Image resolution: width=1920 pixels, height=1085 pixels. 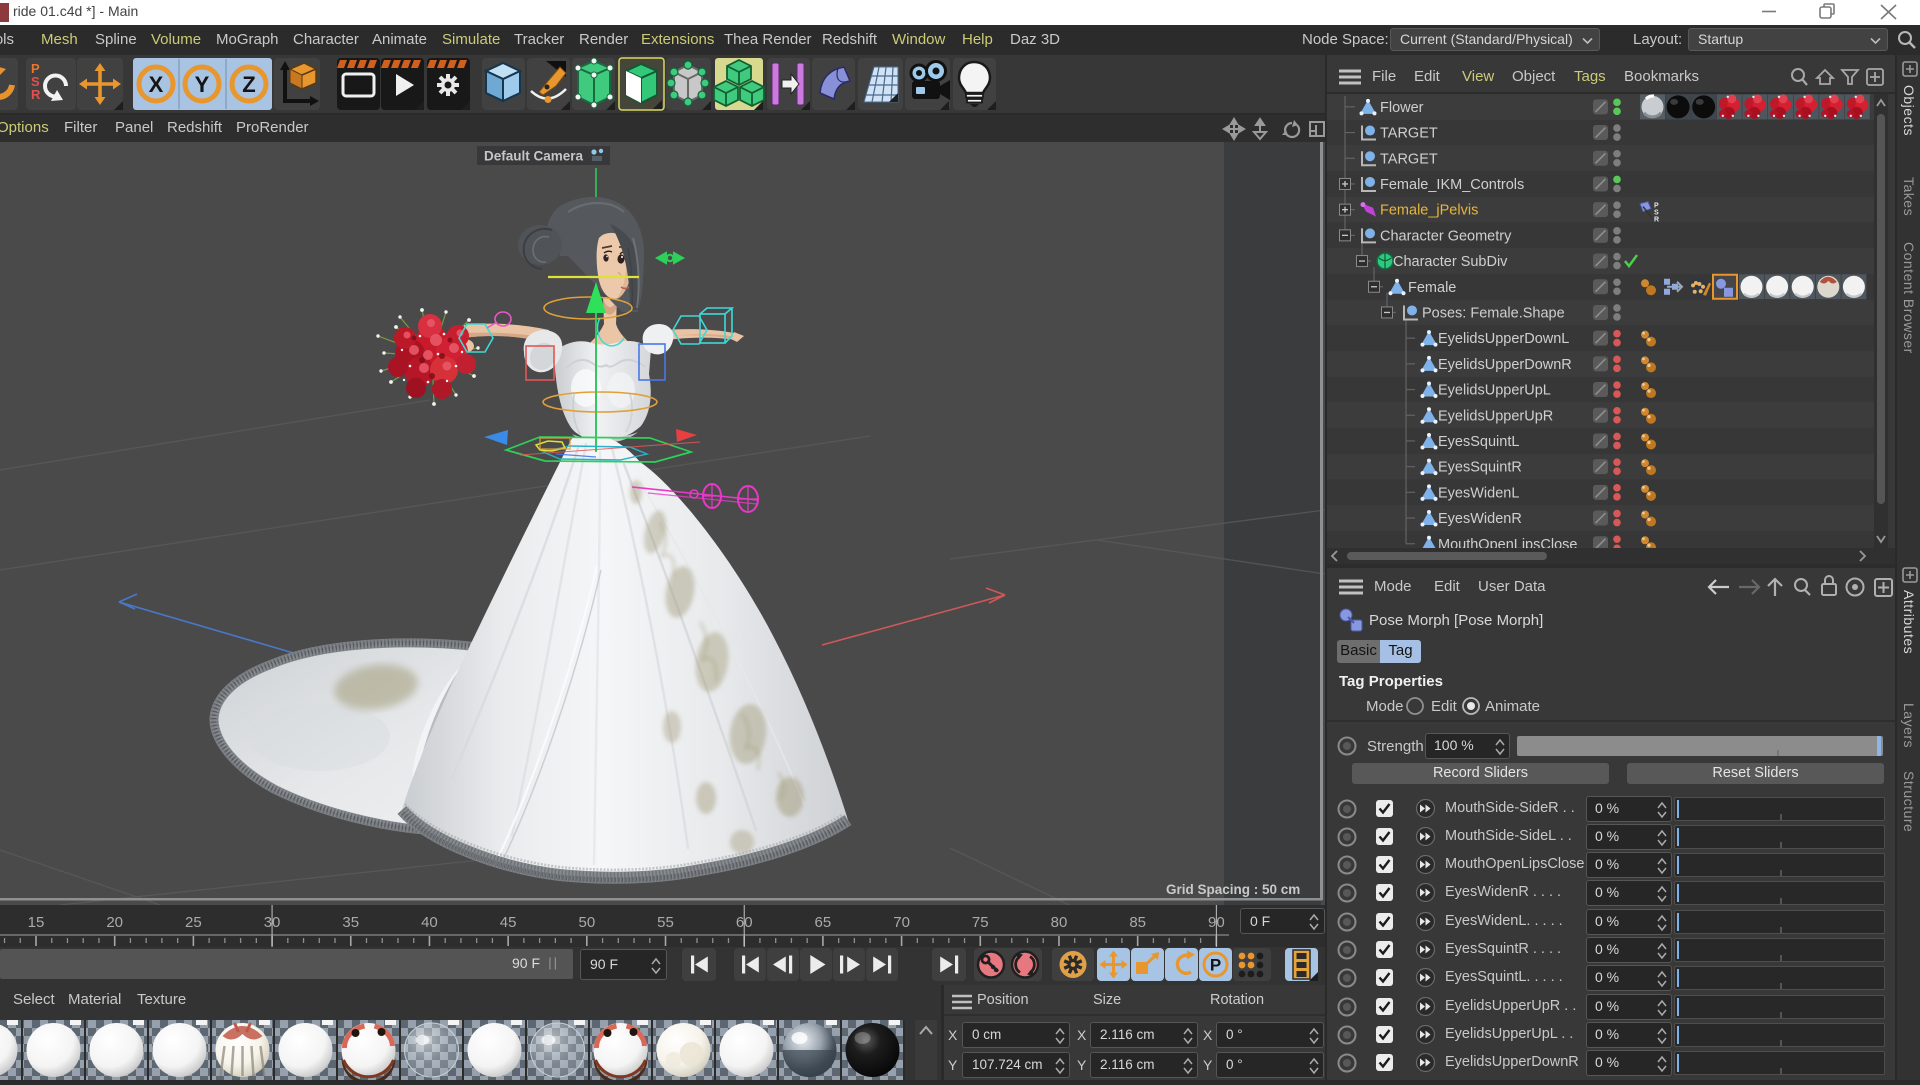 I want to click on svg-text: 50, so click(x=586, y=922).